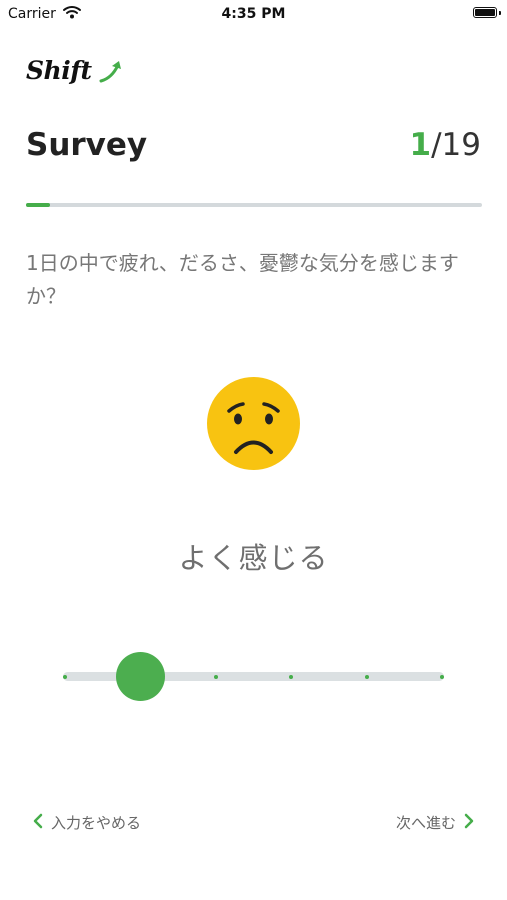  What do you see at coordinates (87, 145) in the screenshot?
I see `page-title: Survey` at bounding box center [87, 145].